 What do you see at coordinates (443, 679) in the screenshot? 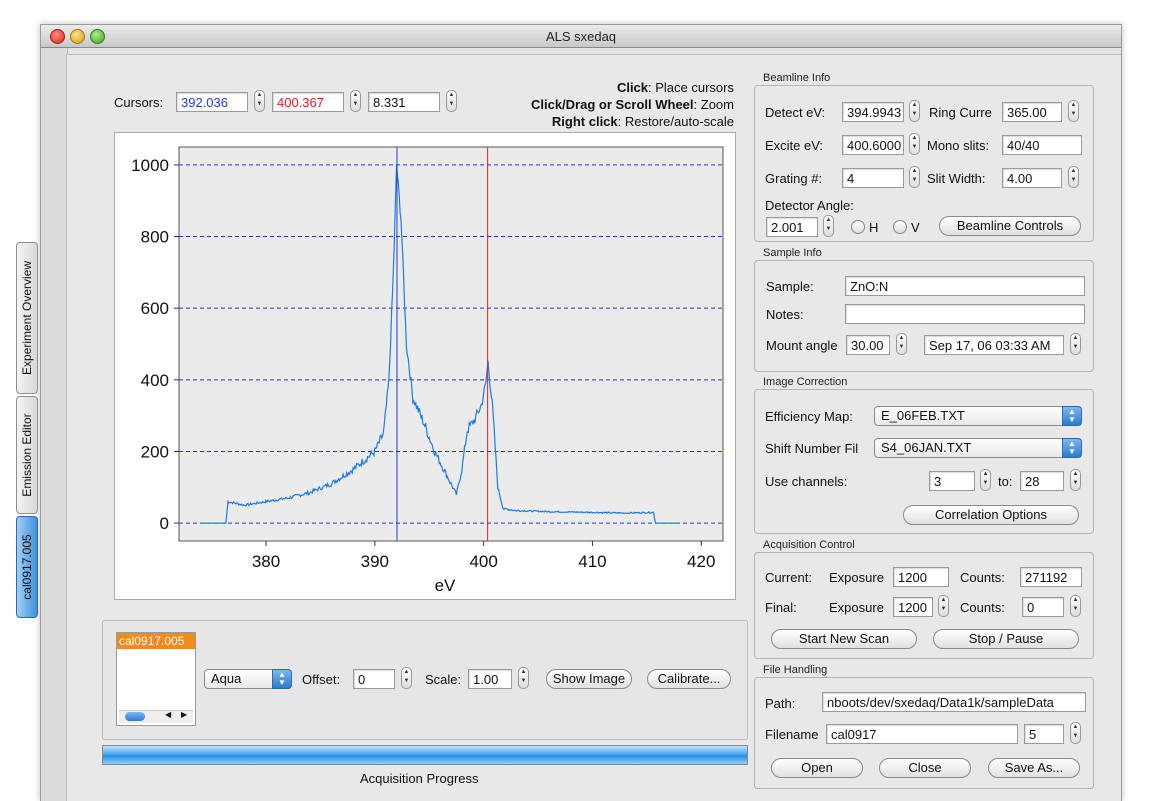
I see `scale-label: Scale:` at bounding box center [443, 679].